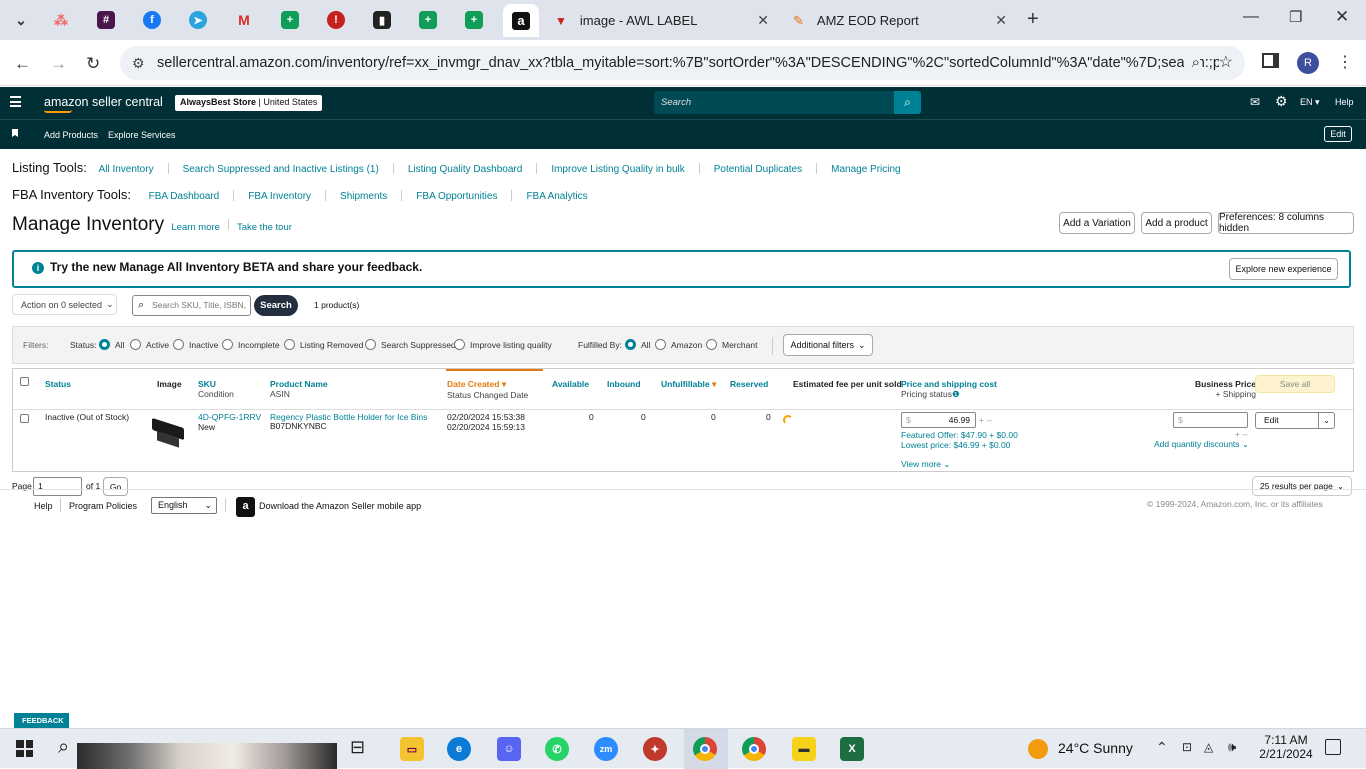  I want to click on status-inactive-radio: Inactive, so click(195, 345).